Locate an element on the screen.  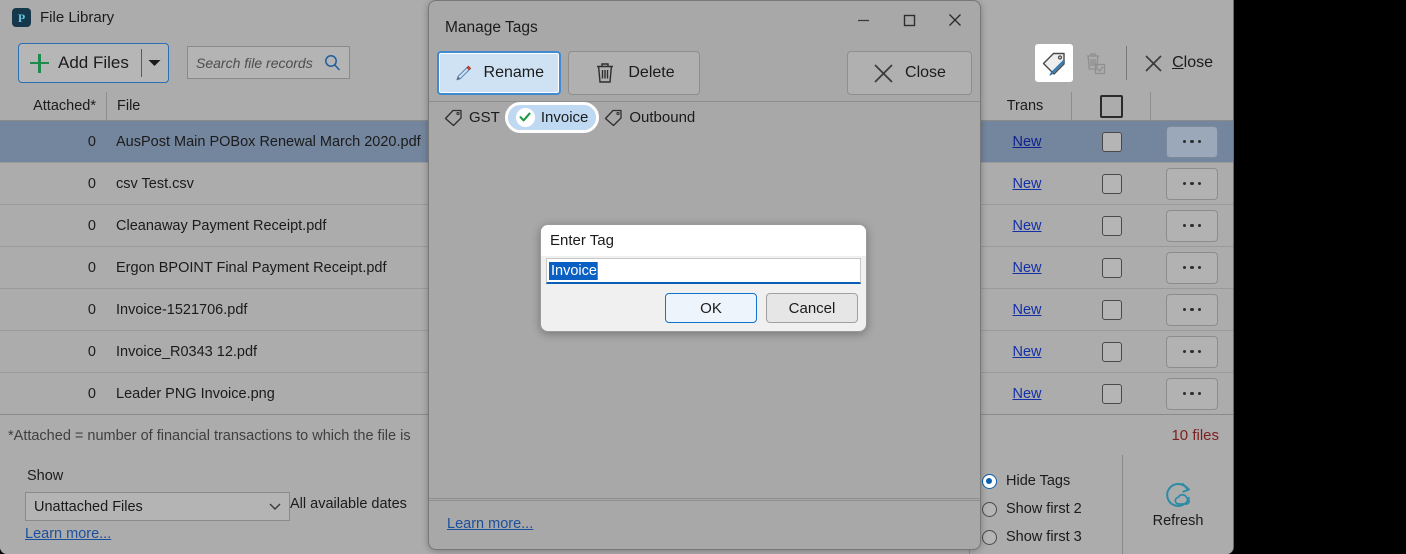
tag-chip: Outbound is located at coordinates (649, 117).